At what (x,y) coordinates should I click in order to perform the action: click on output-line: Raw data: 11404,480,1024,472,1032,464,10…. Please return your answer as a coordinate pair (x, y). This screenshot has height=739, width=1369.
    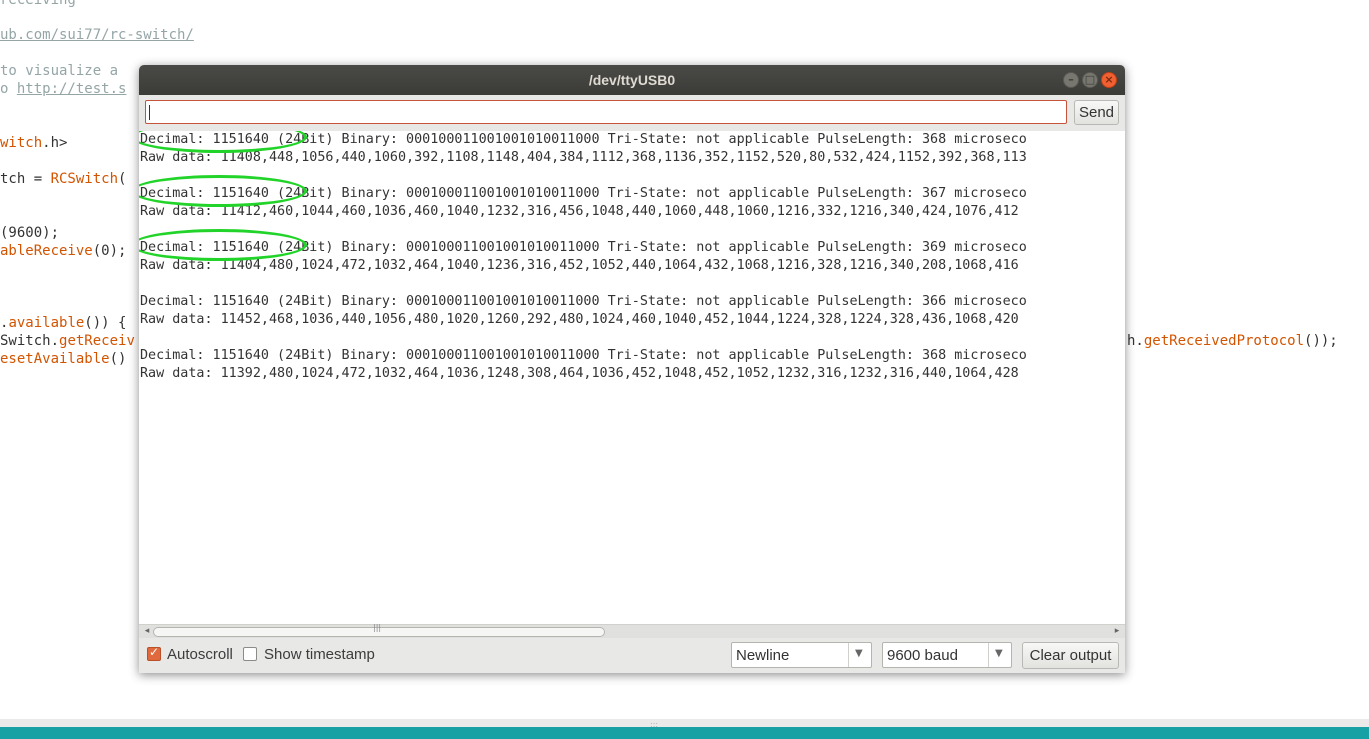
    Looking at the image, I should click on (579, 265).